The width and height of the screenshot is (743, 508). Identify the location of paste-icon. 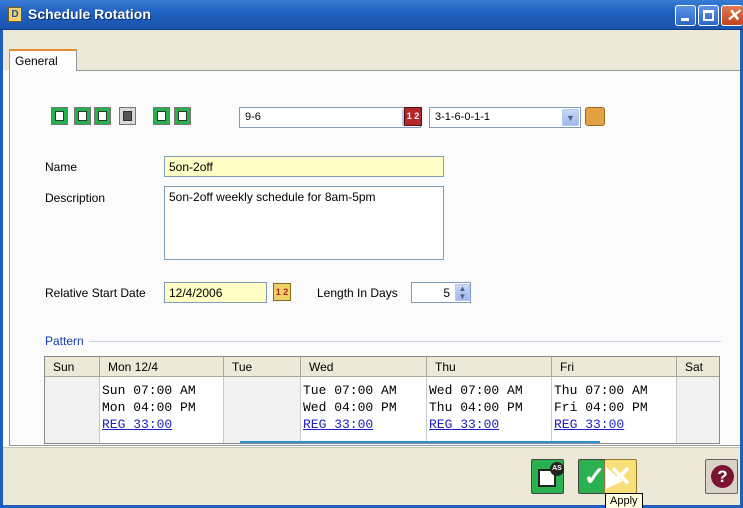
(102, 116).